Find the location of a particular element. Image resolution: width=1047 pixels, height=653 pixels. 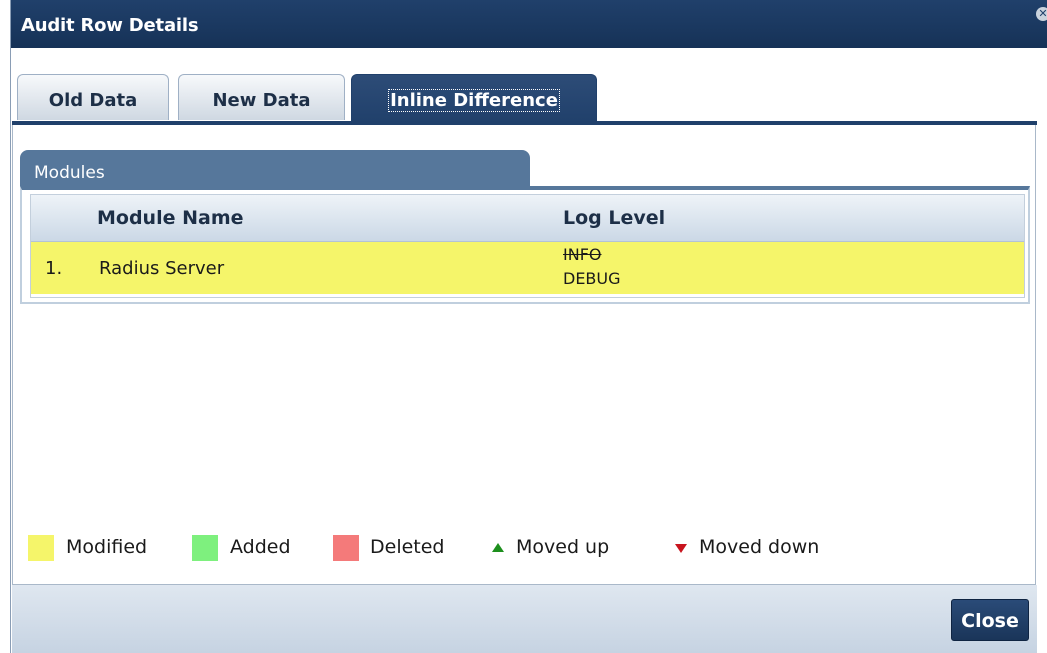

tab-new-data-label: New Data is located at coordinates (261, 100).